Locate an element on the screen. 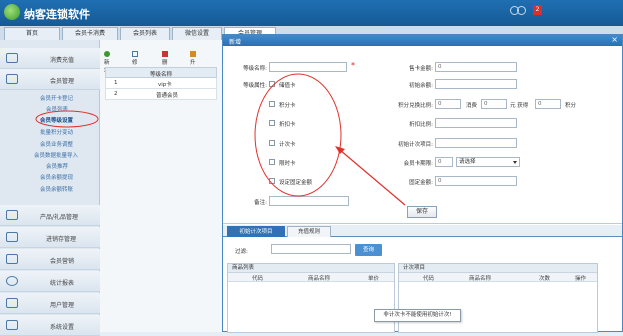  panel-title: 计次项目 is located at coordinates (498, 268).